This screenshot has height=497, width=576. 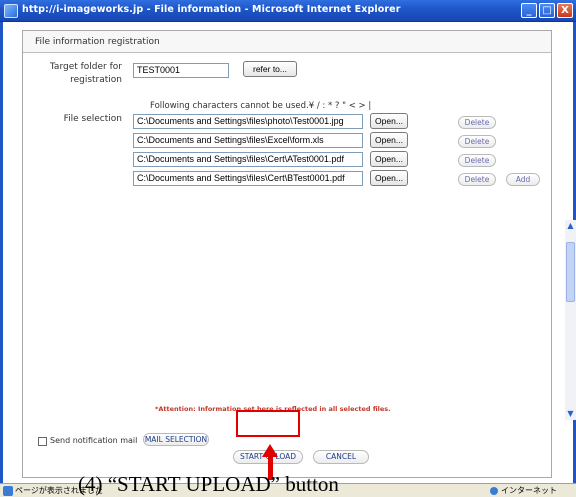 What do you see at coordinates (570, 320) in the screenshot?
I see `vertical-scrollbar: ▲ ▼` at bounding box center [570, 320].